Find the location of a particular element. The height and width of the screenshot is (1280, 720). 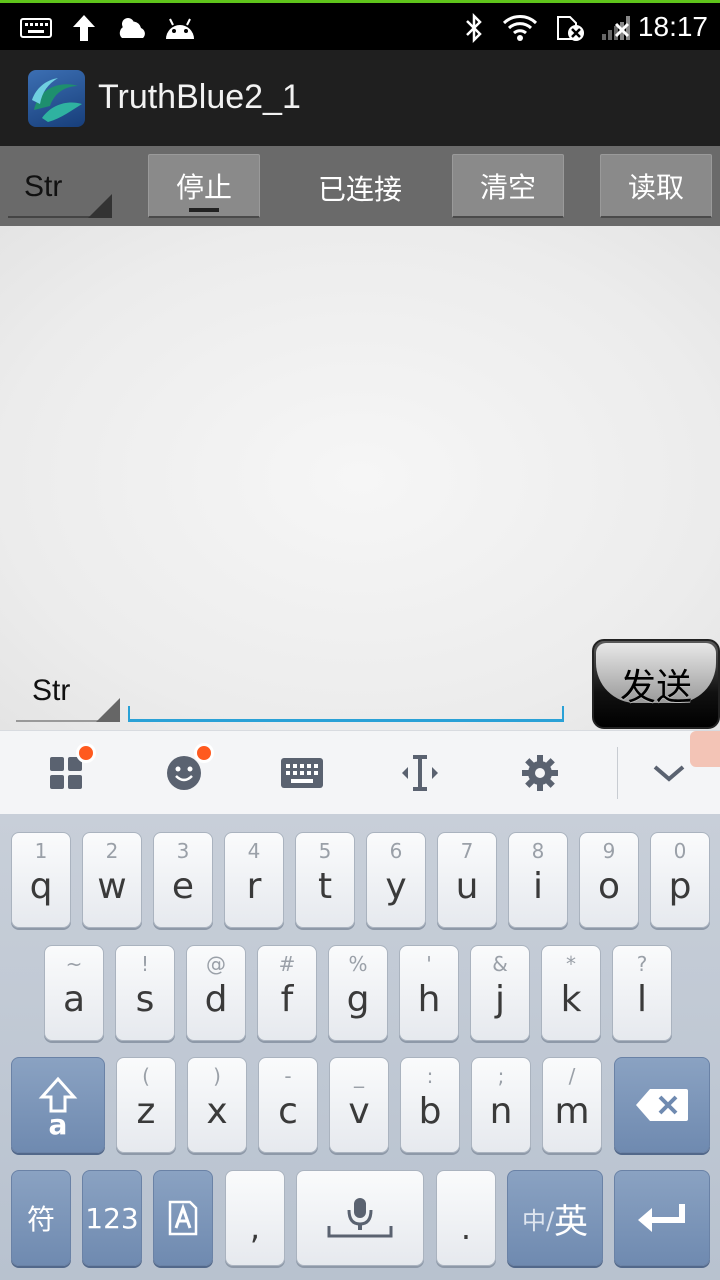

key-letter-label: x is located at coordinates (217, 1111).